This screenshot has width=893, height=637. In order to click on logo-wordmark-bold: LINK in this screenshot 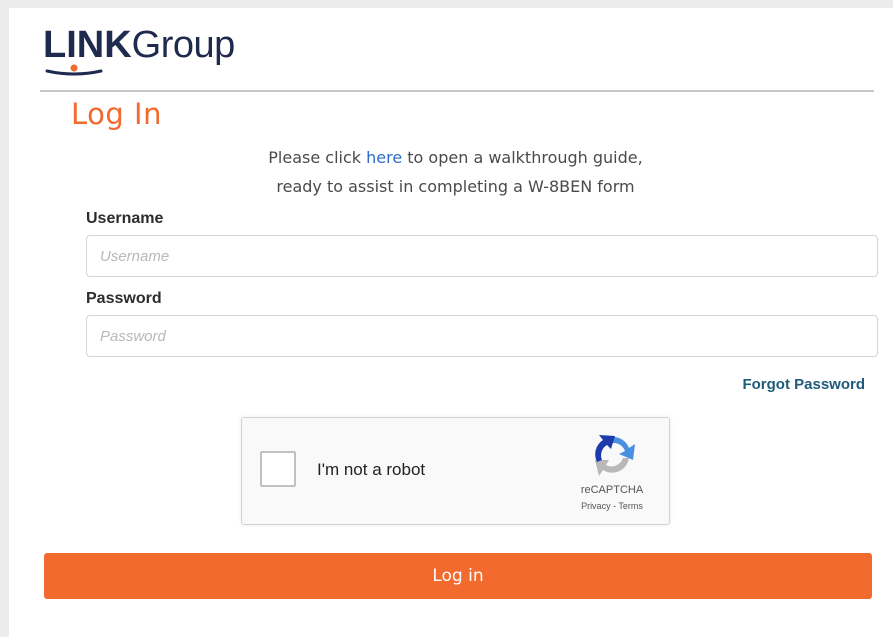, I will do `click(87, 45)`.